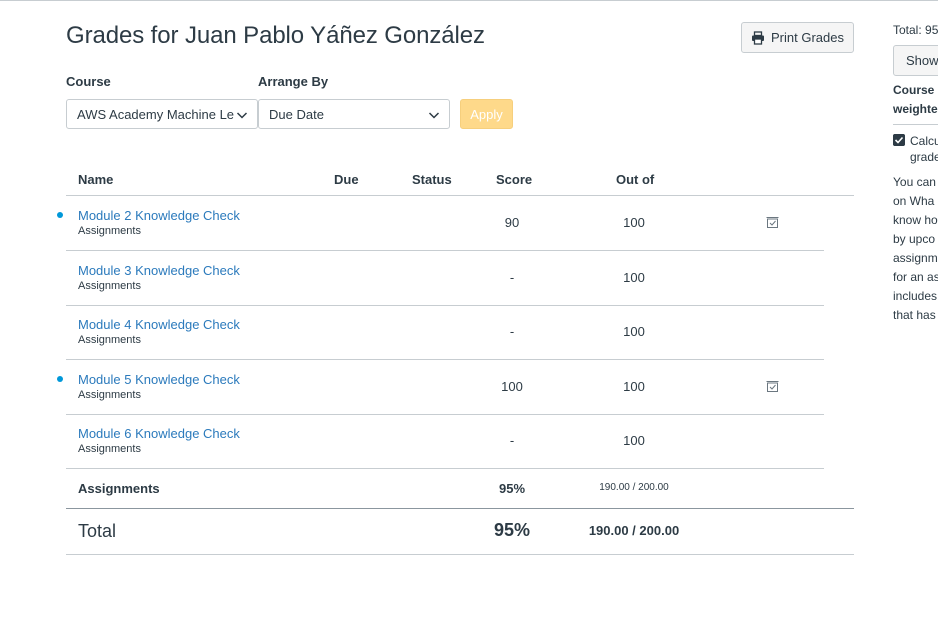 The image size is (938, 632). What do you see at coordinates (159, 379) in the screenshot?
I see `assignment-link: Module 5 Knowledge Check` at bounding box center [159, 379].